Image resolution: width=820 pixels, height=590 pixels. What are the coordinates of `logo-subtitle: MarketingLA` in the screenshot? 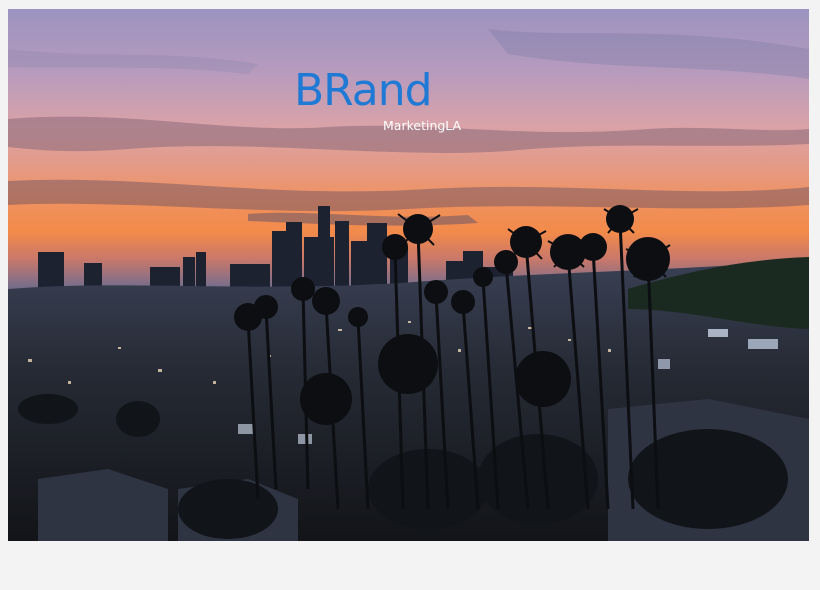 It's located at (422, 125).